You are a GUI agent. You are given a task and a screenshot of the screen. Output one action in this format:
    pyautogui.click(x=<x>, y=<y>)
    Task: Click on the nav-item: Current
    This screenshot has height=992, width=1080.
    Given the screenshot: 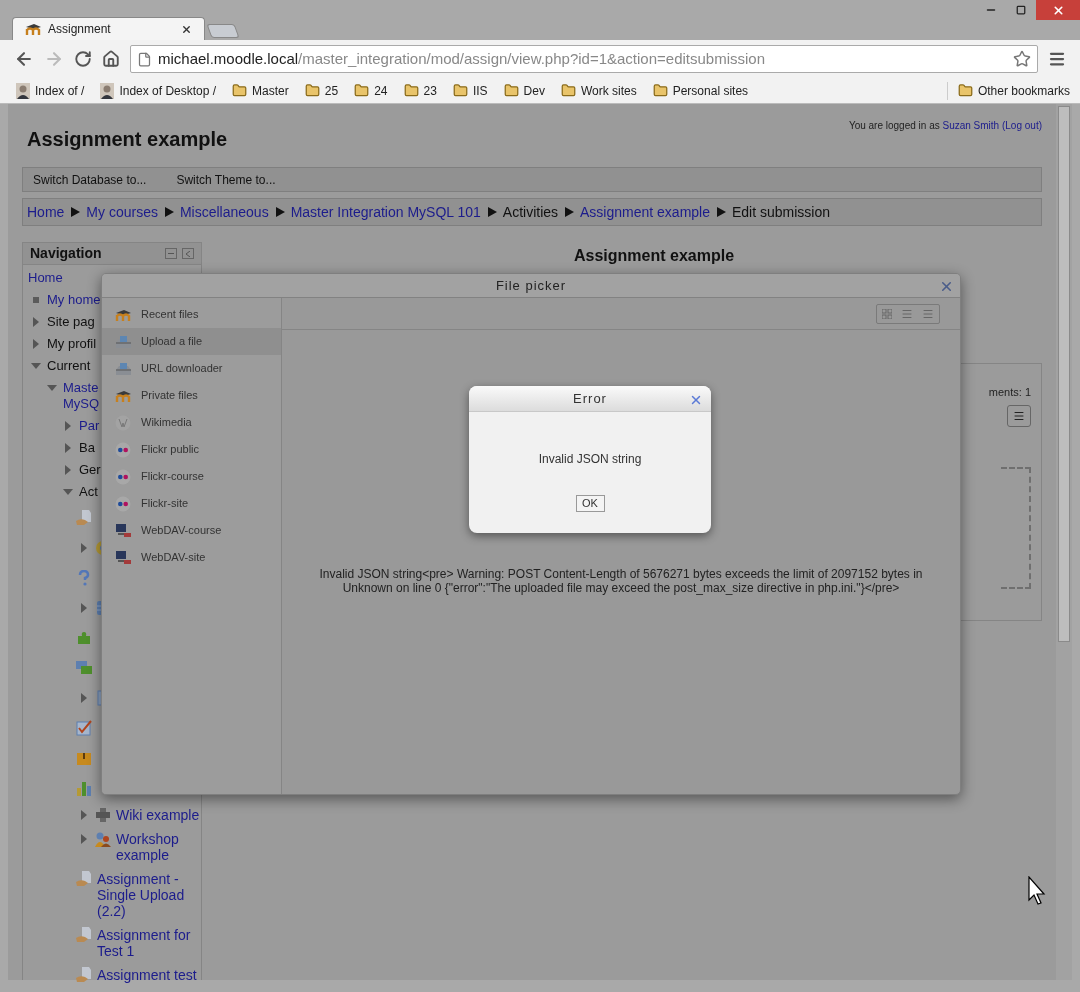 What is the action you would take?
    pyautogui.click(x=69, y=366)
    